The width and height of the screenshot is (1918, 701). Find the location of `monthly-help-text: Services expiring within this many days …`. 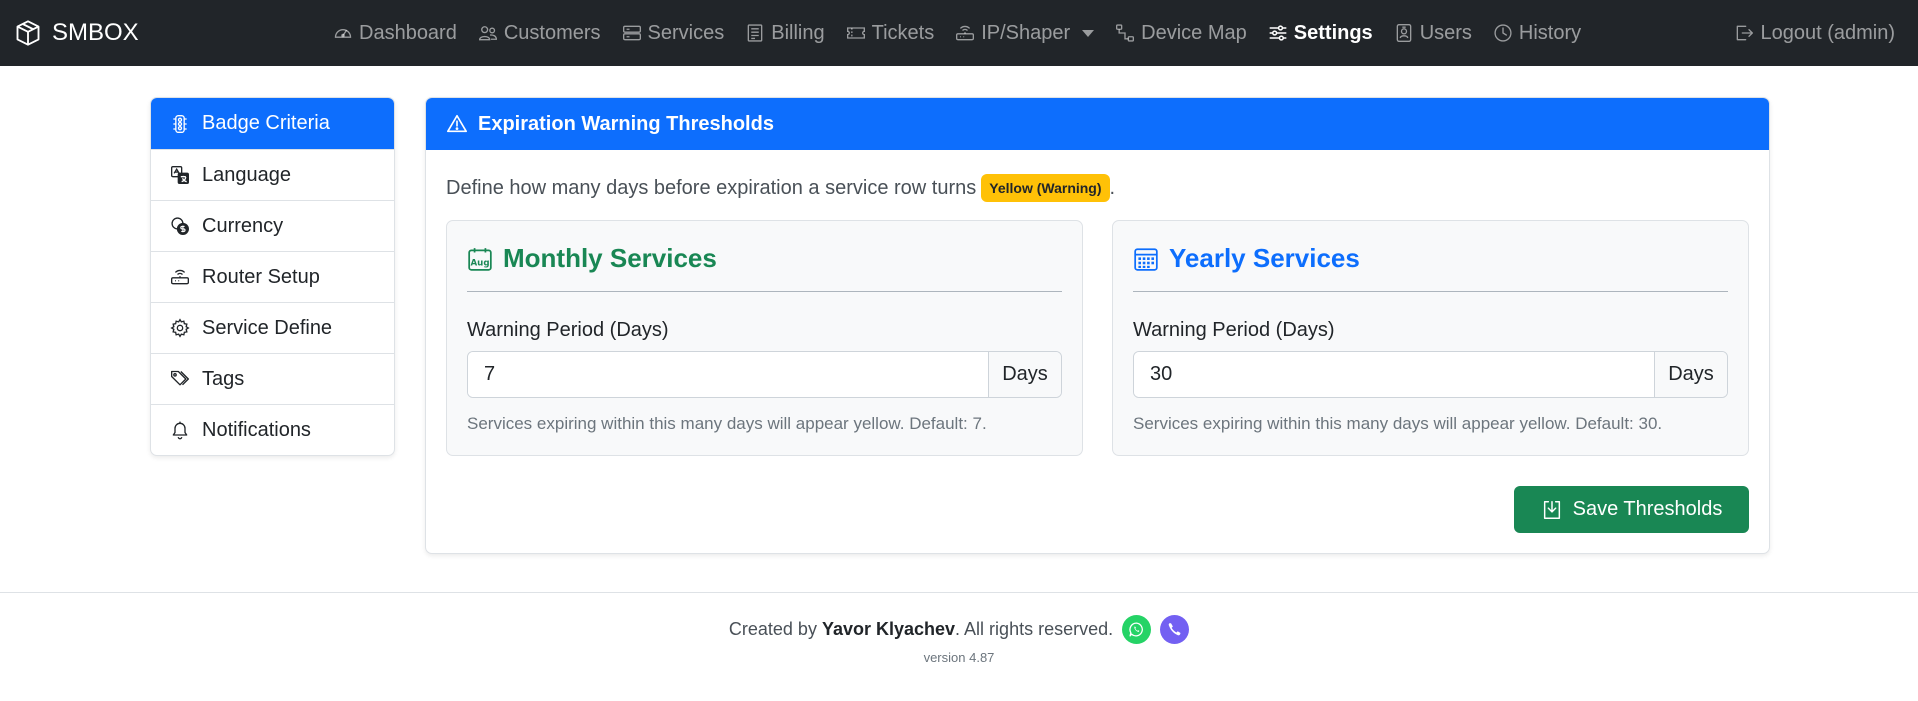

monthly-help-text: Services expiring within this many days … is located at coordinates (727, 423).